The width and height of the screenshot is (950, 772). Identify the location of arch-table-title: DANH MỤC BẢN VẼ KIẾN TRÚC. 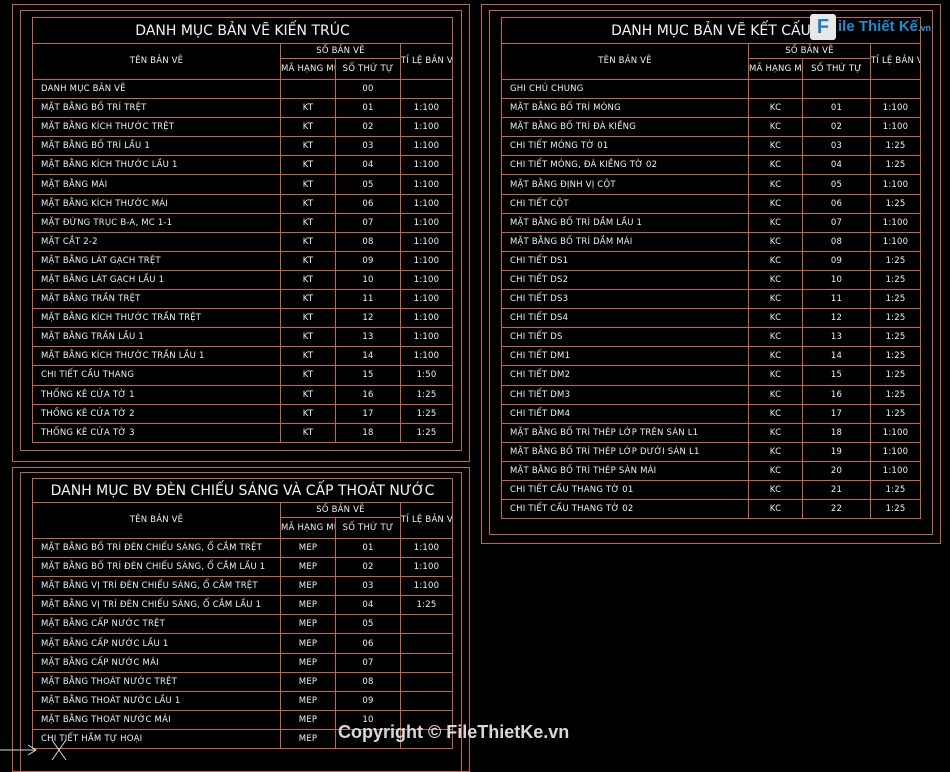
(242, 30).